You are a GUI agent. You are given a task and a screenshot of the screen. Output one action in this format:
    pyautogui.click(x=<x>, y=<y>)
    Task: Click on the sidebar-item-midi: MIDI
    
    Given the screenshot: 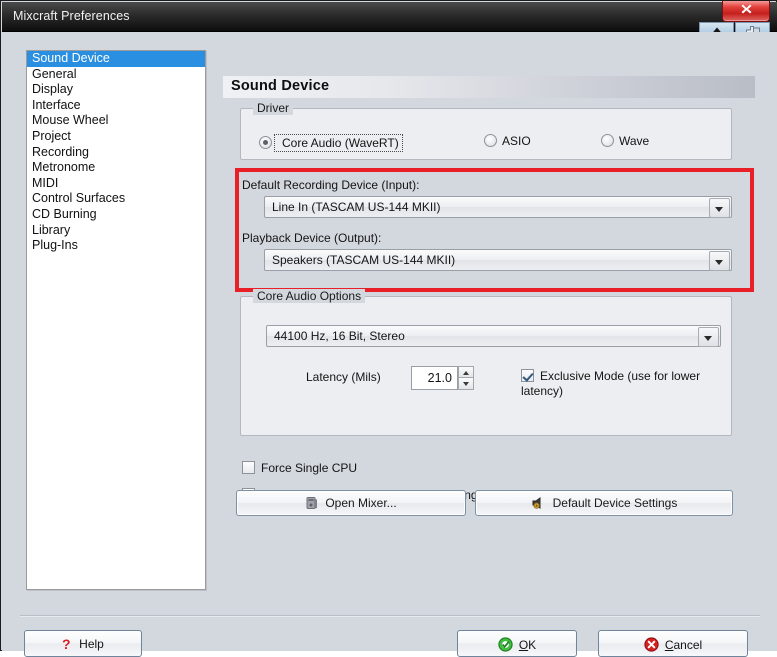 What is the action you would take?
    pyautogui.click(x=116, y=184)
    